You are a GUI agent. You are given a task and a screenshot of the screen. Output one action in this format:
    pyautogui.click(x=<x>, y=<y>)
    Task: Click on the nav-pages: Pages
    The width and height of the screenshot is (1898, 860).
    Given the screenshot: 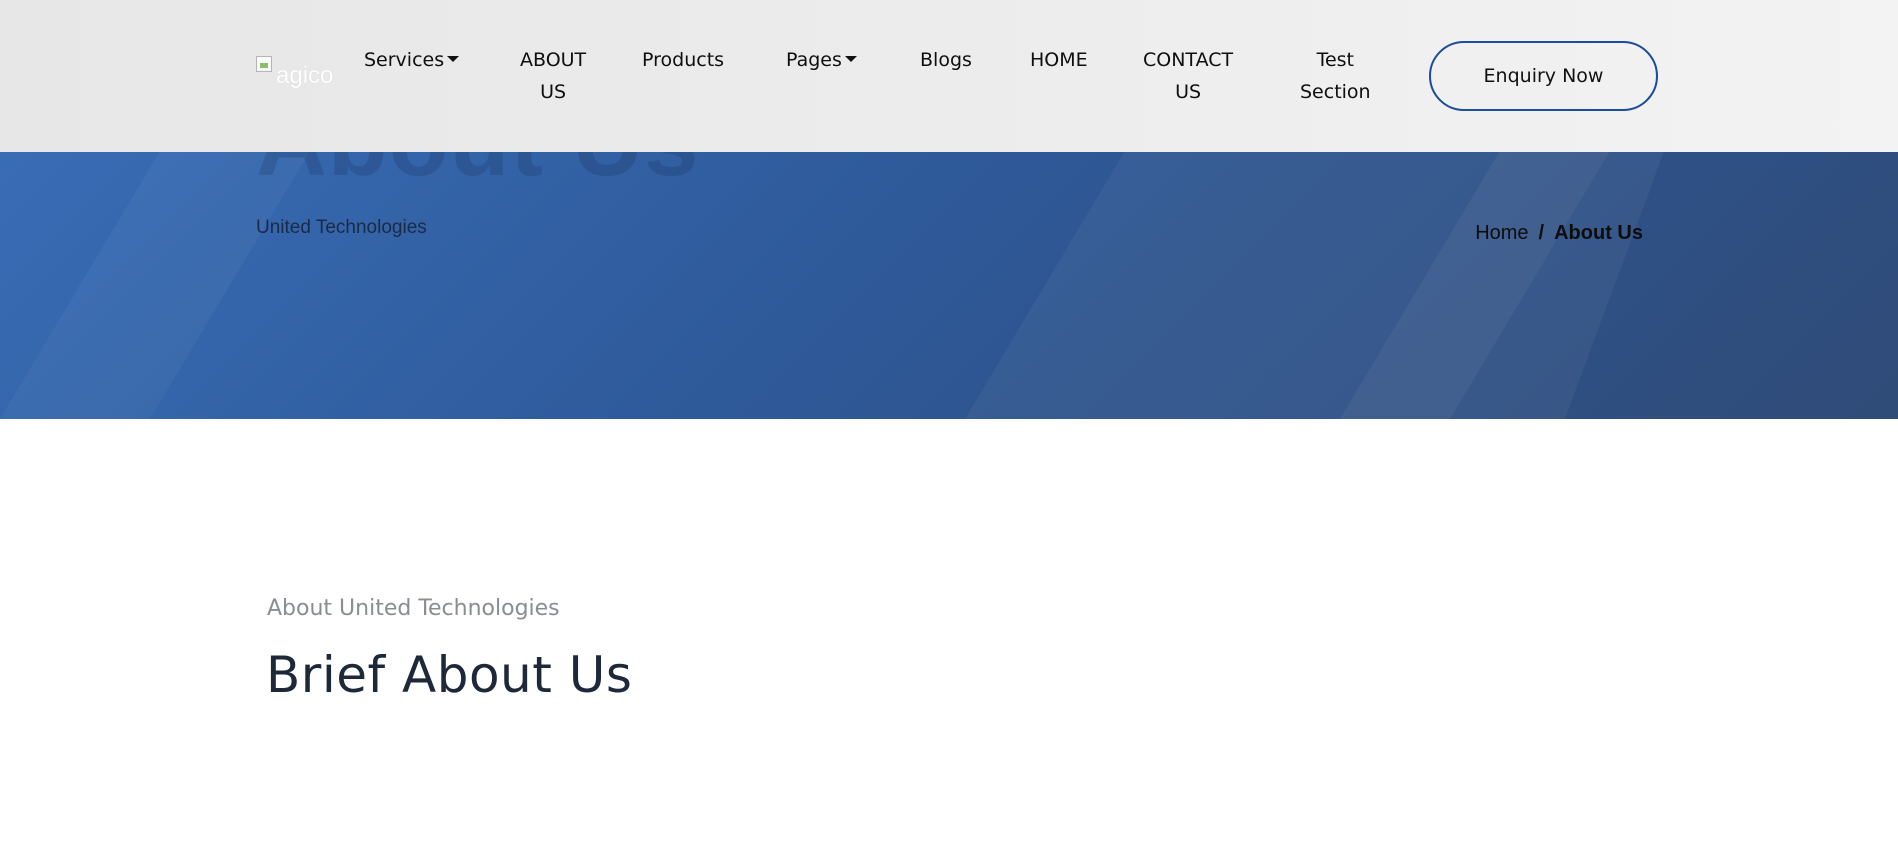 What is the action you would take?
    pyautogui.click(x=821, y=60)
    